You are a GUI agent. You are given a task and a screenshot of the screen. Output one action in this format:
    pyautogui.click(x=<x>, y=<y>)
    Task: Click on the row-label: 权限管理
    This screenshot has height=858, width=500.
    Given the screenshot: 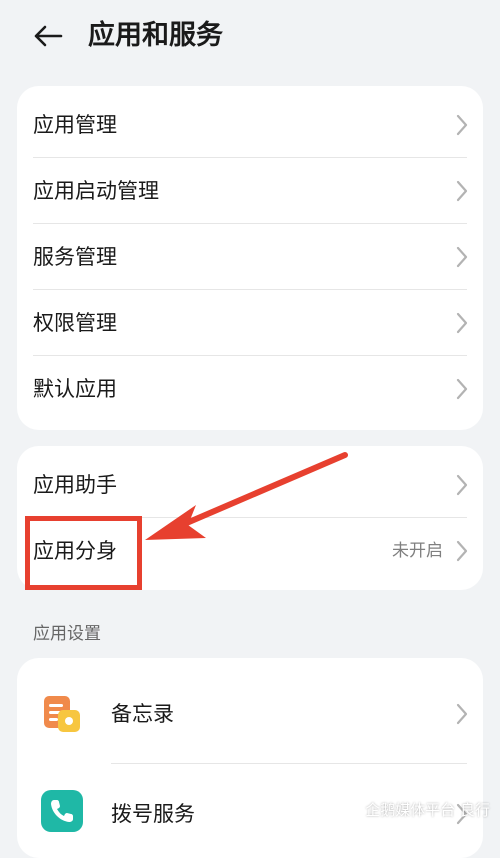 What is the action you would take?
    pyautogui.click(x=75, y=323)
    